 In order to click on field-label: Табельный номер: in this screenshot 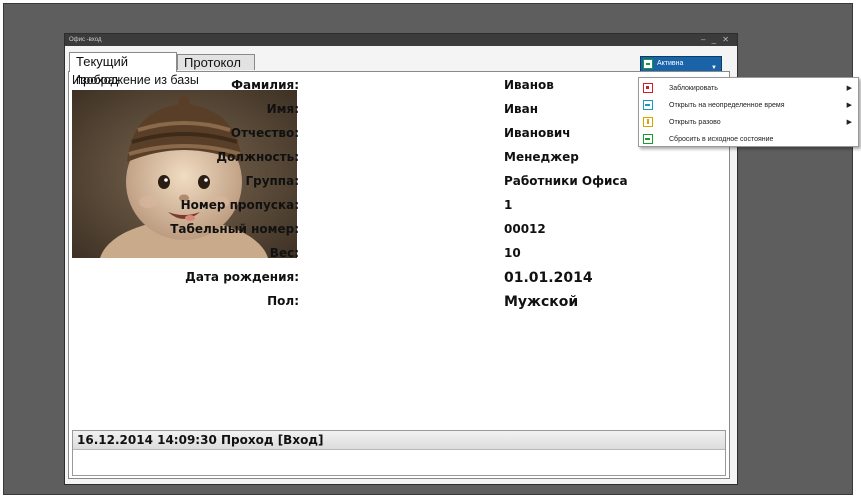, I will do `click(234, 229)`.